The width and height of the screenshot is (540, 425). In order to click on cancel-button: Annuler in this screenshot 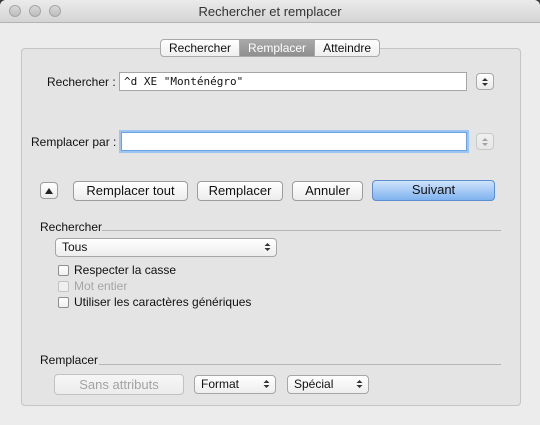, I will do `click(327, 191)`.